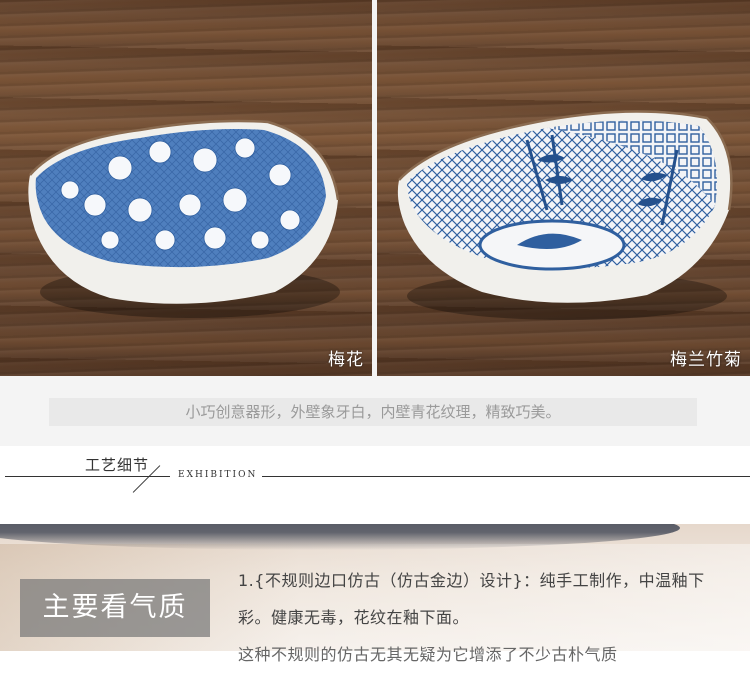  What do you see at coordinates (218, 475) in the screenshot?
I see `section-subtitle: EXHIBITION` at bounding box center [218, 475].